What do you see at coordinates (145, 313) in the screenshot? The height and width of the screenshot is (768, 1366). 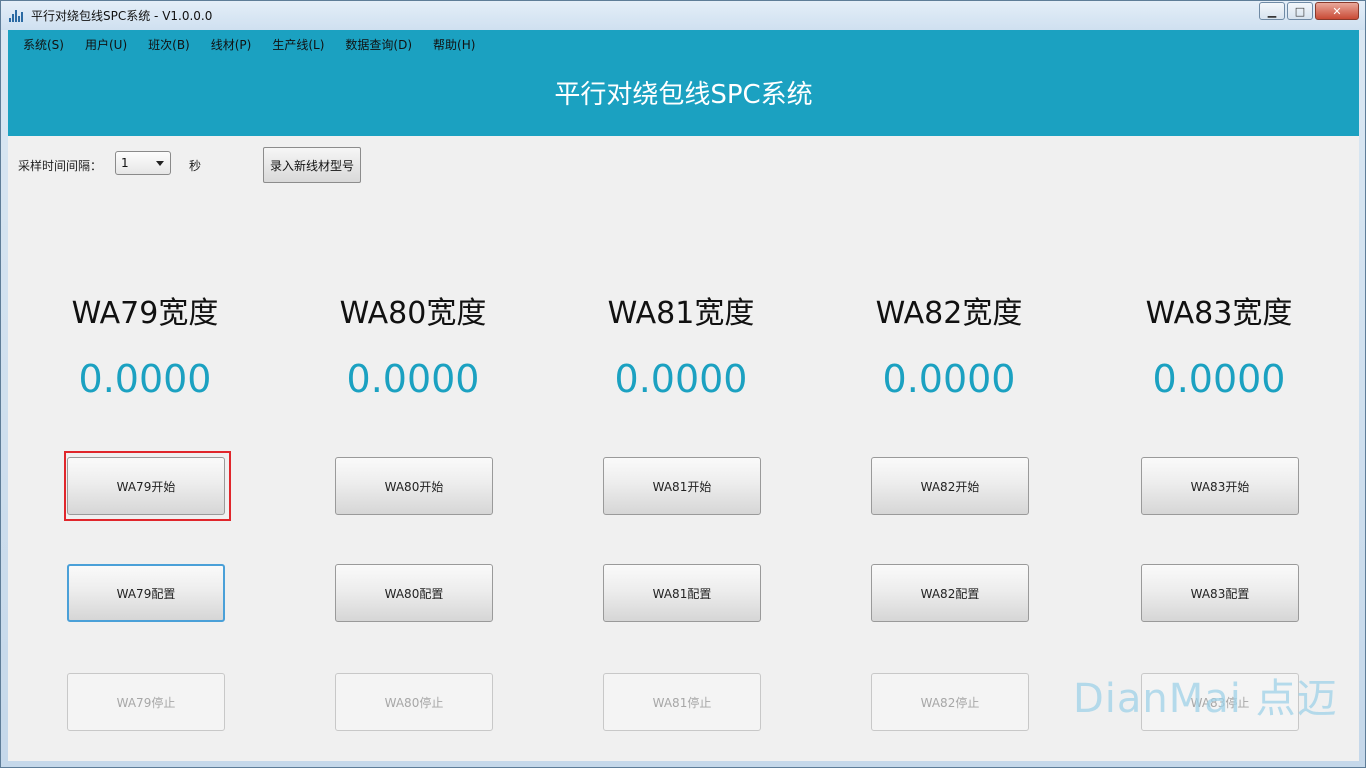 I see `channel-title: WA79宽度` at bounding box center [145, 313].